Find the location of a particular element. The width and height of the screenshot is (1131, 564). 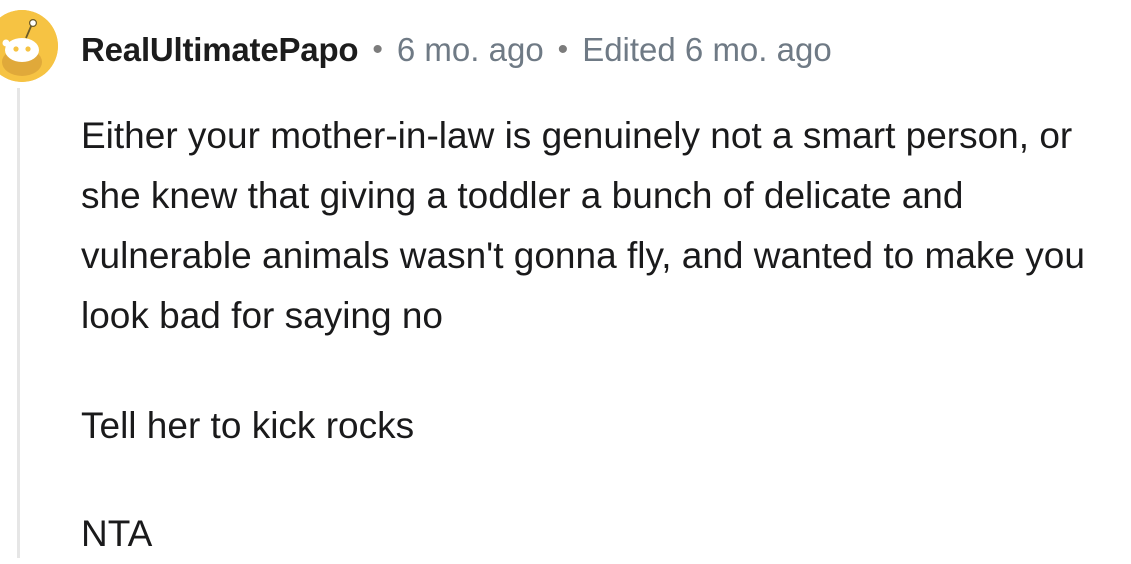

avatar is located at coordinates (29, 46).